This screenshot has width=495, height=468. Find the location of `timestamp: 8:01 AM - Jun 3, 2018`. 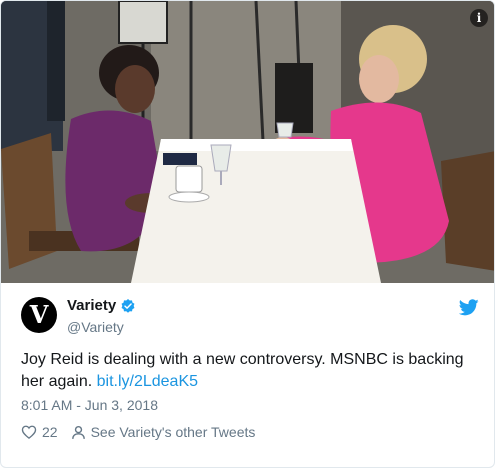

timestamp: 8:01 AM - Jun 3, 2018 is located at coordinates (89, 405).